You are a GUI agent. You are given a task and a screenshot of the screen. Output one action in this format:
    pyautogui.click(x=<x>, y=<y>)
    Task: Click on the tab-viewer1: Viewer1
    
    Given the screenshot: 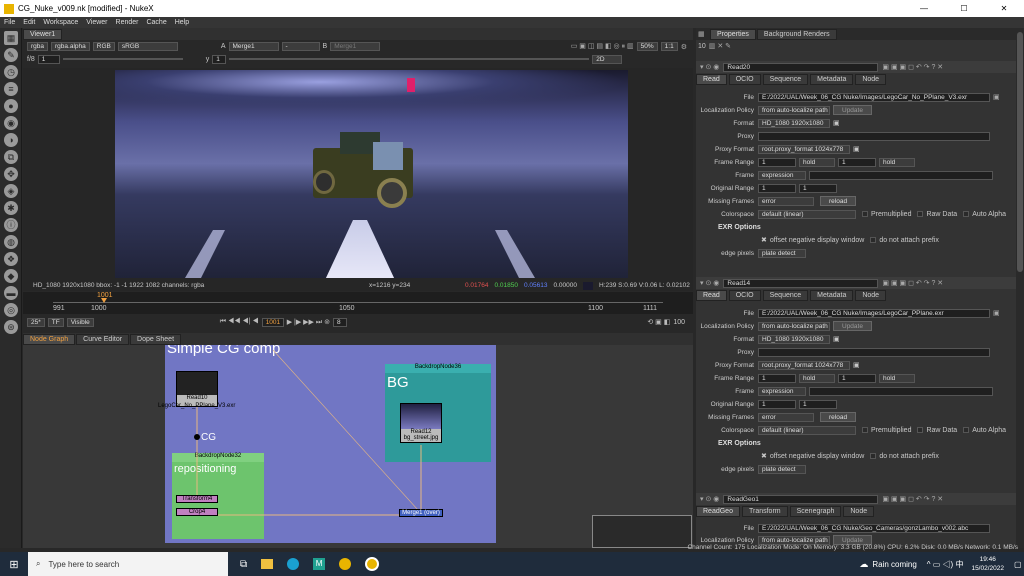 What is the action you would take?
    pyautogui.click(x=43, y=34)
    